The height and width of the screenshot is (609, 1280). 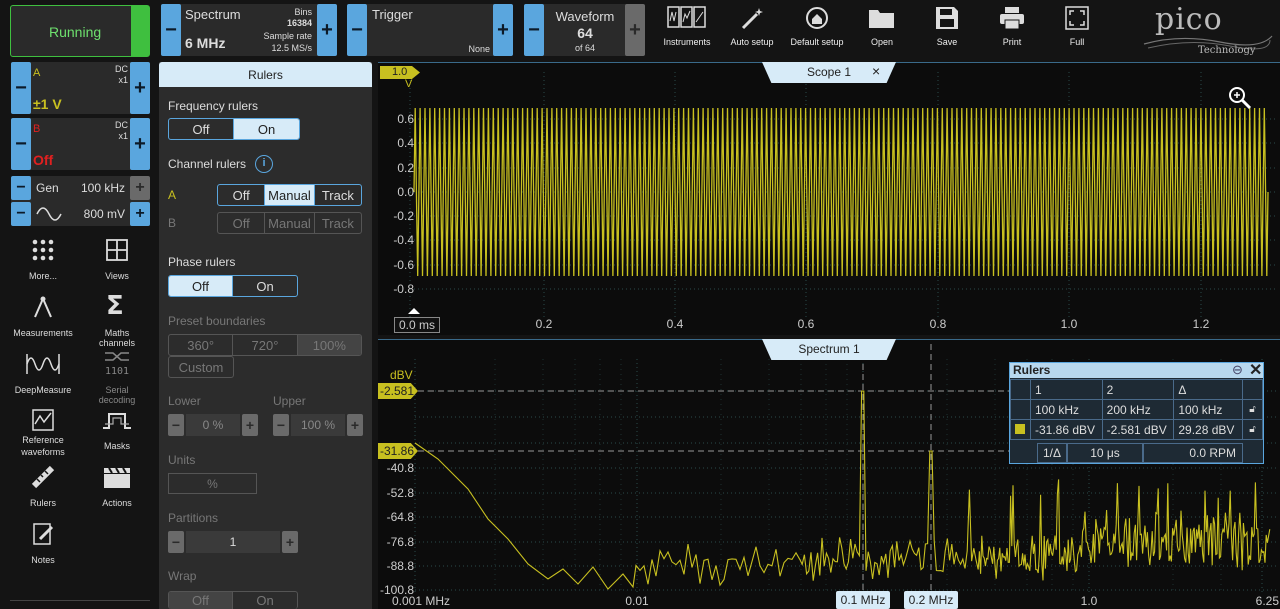 What do you see at coordinates (281, 425) in the screenshot?
I see `upper-decrease-button: −` at bounding box center [281, 425].